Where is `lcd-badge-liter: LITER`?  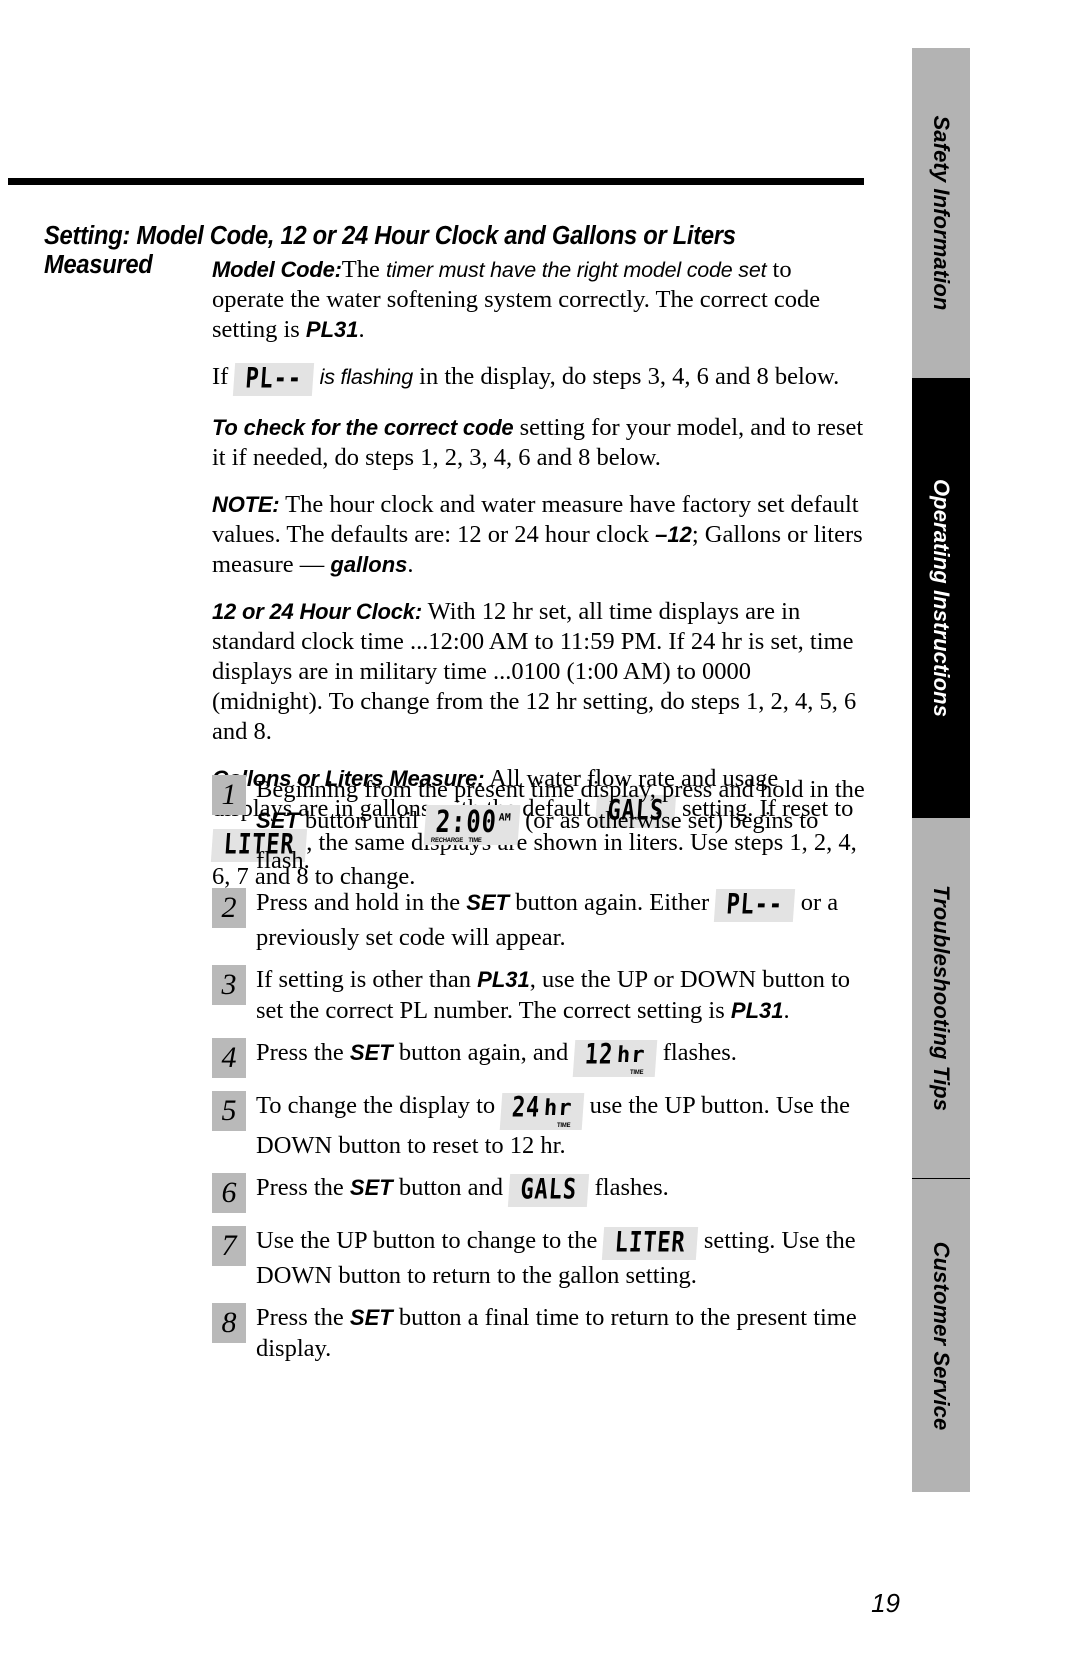
lcd-badge-liter: LITER is located at coordinates (650, 1243).